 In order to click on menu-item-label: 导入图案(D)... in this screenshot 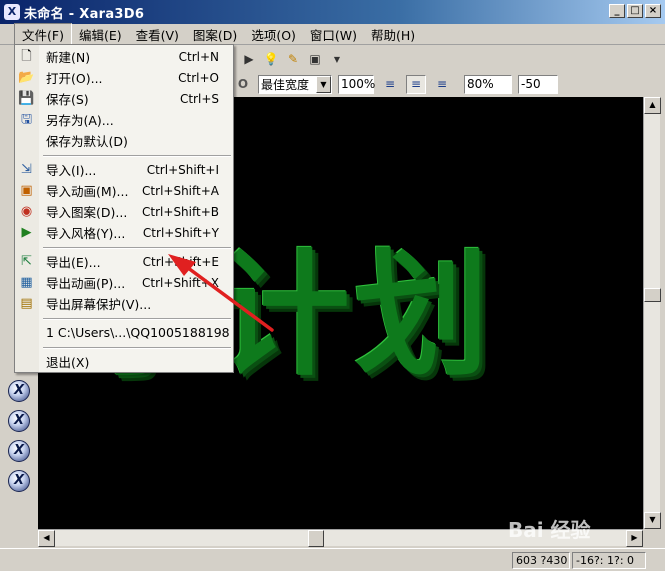, I will do `click(87, 212)`.